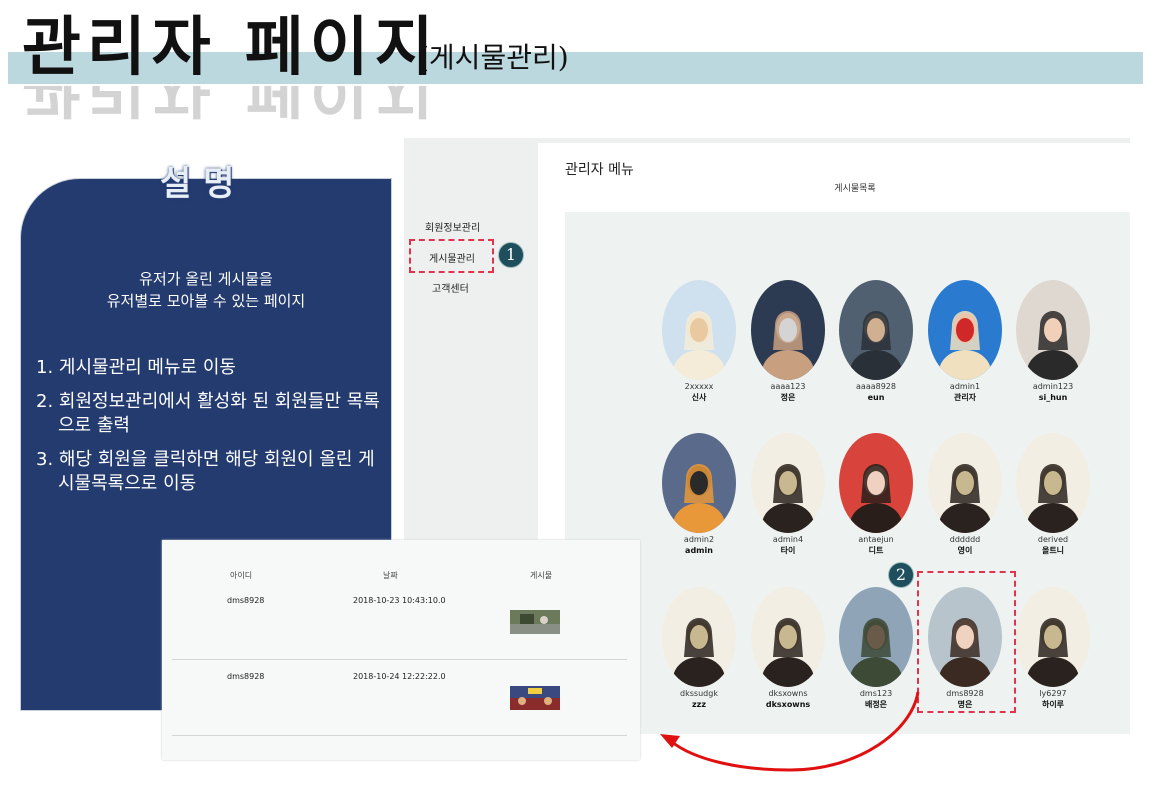 This screenshot has width=1150, height=790. I want to click on member-card: aaaa123 정은, so click(788, 342).